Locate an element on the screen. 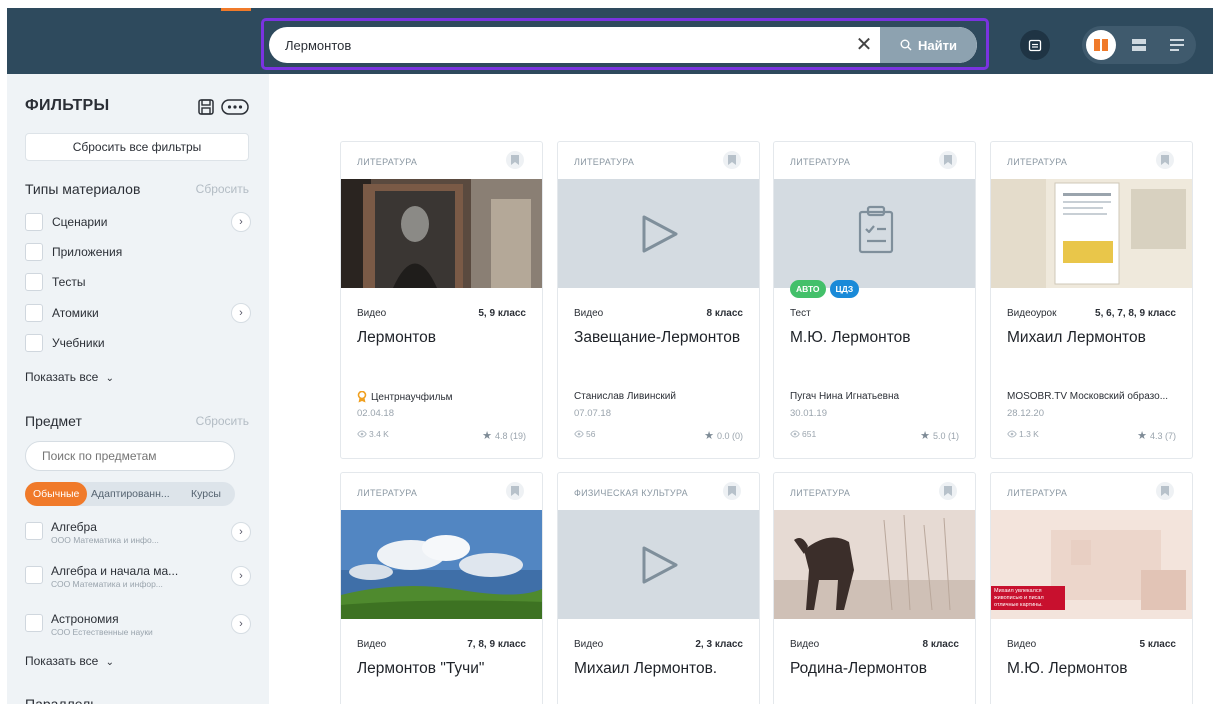 The width and height of the screenshot is (1219, 704). clear-icon: ✕ is located at coordinates (864, 45).